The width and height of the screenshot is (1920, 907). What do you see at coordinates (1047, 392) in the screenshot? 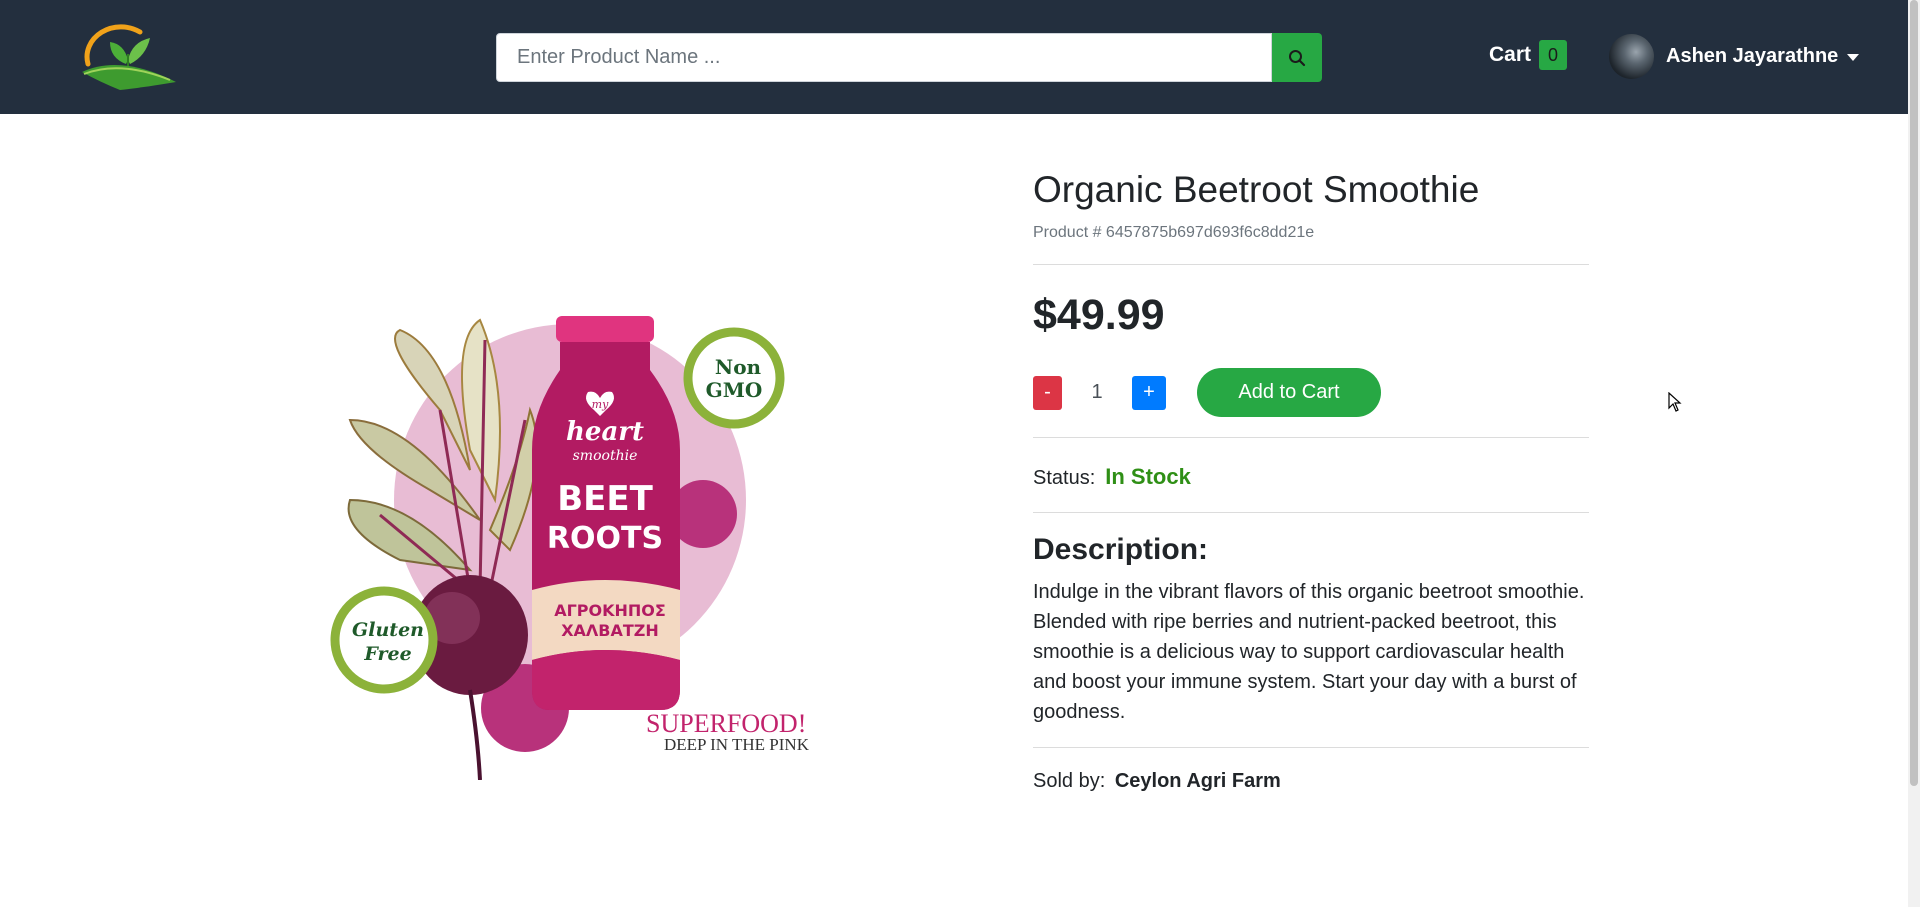
I see `decrease-quantity-button: -` at bounding box center [1047, 392].